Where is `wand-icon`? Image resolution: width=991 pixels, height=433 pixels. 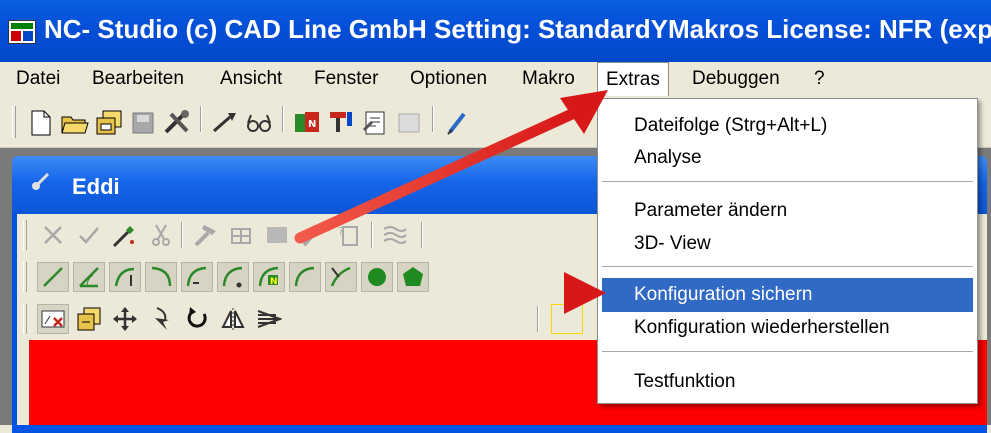 wand-icon is located at coordinates (125, 235).